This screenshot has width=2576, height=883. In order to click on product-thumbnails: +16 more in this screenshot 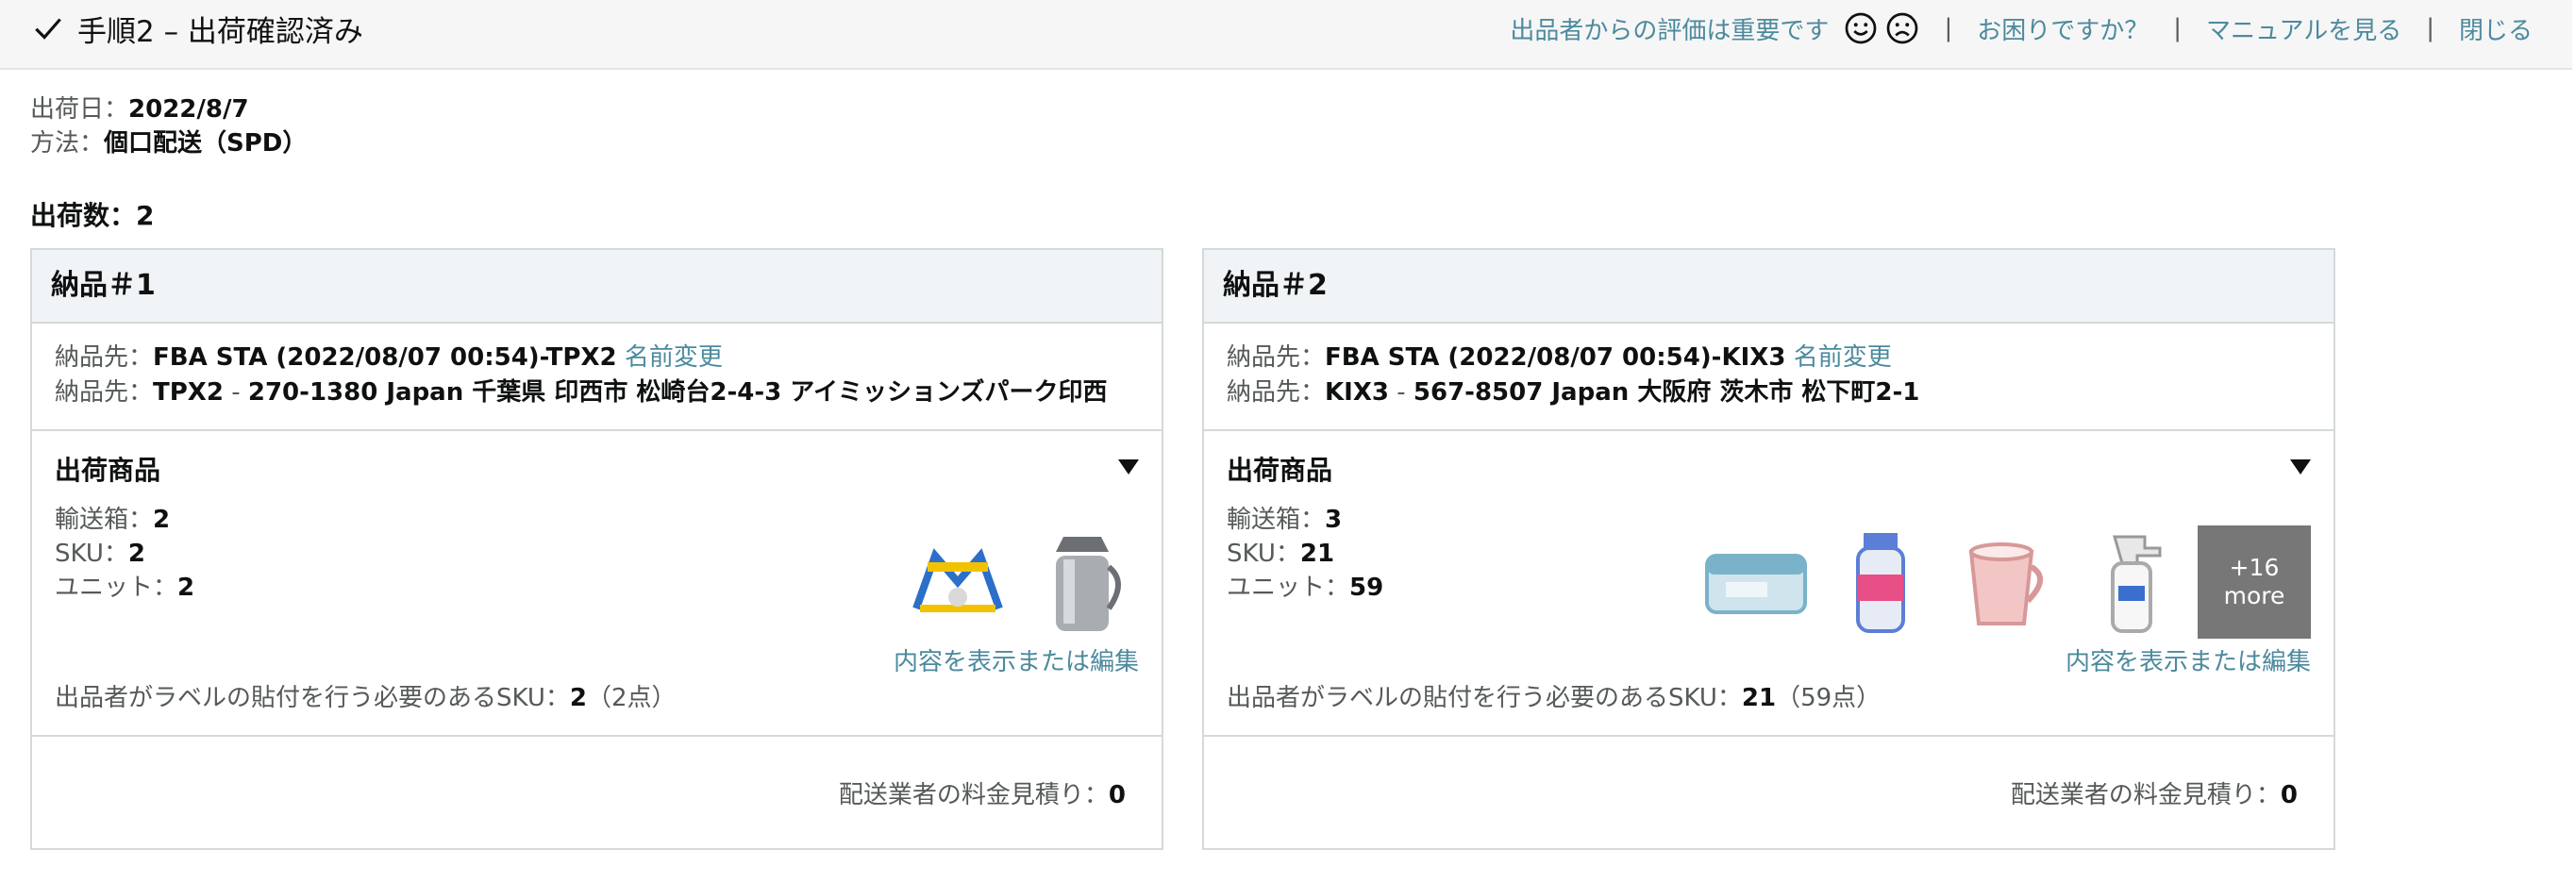, I will do `click(1999, 582)`.